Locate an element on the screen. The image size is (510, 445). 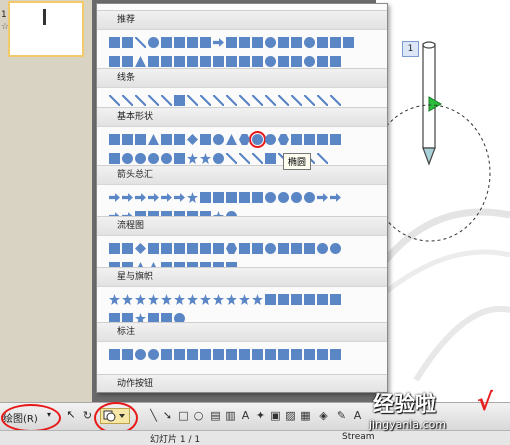
shape-rectangle-icon is located at coordinates (140, 139).